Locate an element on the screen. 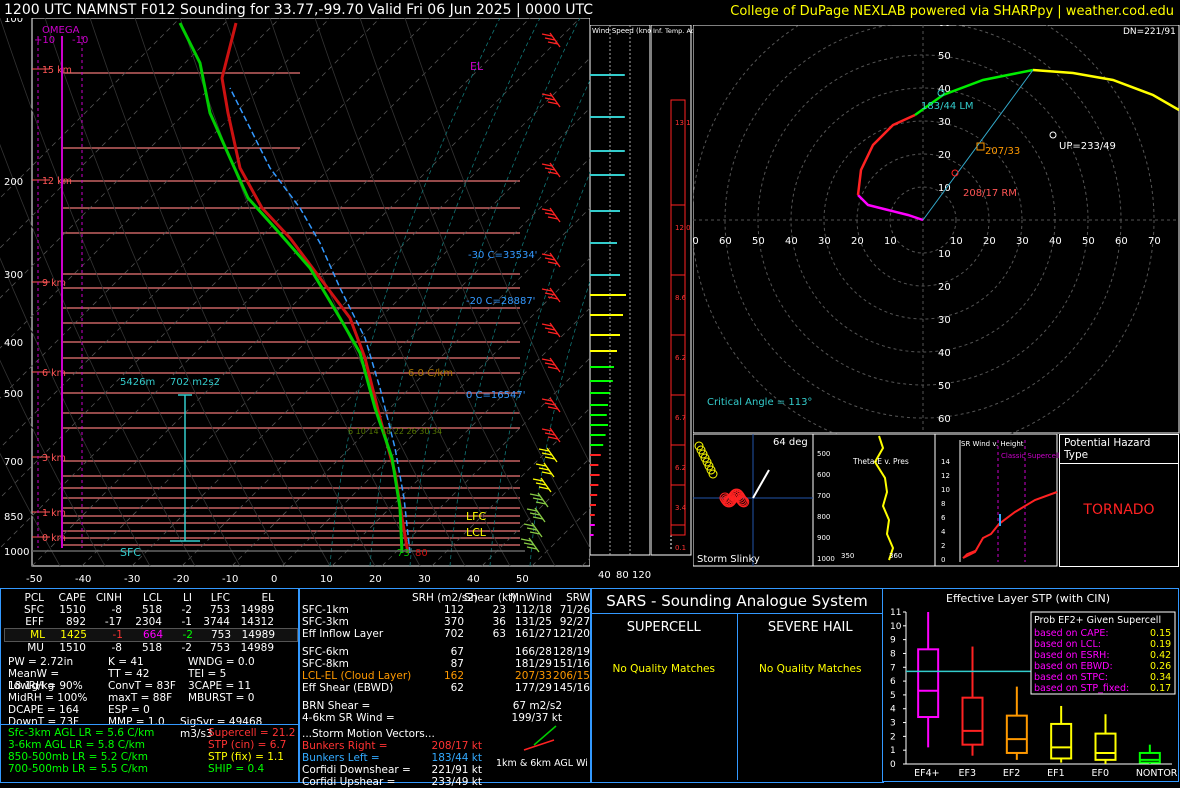 Image resolution: width=1180 pixels, height=788 pixels. sars-supercell-result: No Quality Matches is located at coordinates (663, 669).